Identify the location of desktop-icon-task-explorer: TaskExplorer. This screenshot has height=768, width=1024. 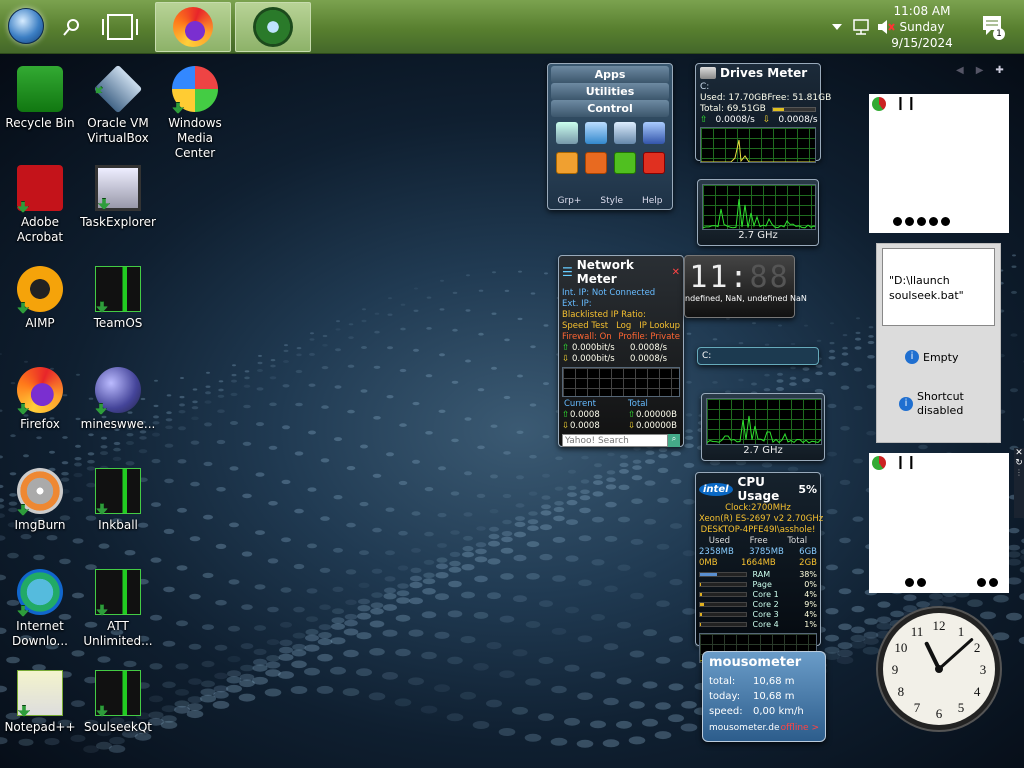
(118, 197).